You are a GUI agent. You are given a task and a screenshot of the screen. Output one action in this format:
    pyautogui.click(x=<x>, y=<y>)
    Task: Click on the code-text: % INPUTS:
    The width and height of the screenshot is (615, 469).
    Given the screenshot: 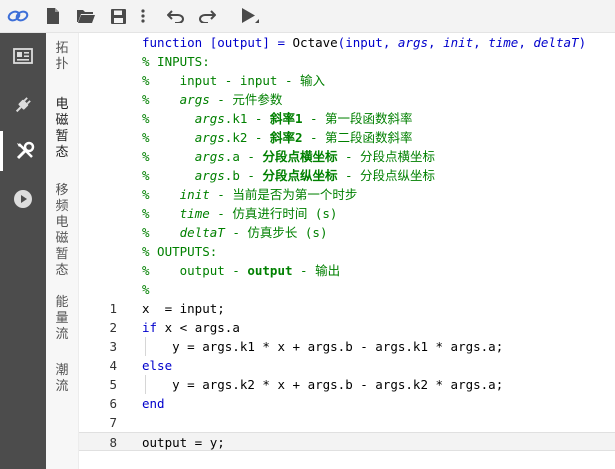 What is the action you would take?
    pyautogui.click(x=176, y=61)
    